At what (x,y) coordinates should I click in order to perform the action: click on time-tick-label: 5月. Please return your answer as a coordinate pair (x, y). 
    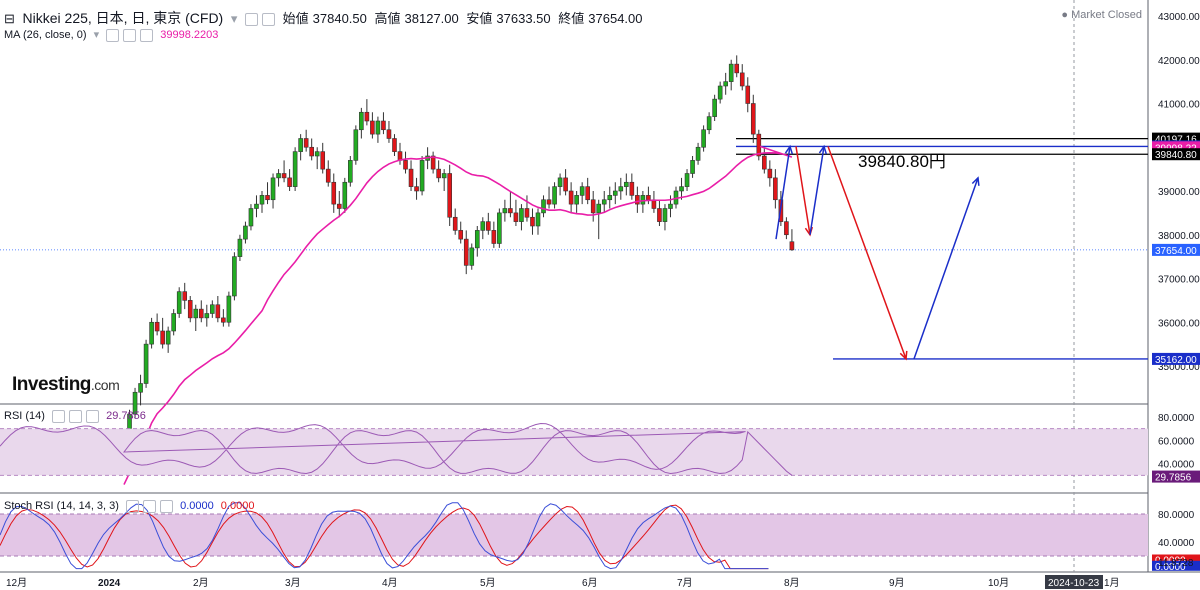
    Looking at the image, I should click on (488, 583).